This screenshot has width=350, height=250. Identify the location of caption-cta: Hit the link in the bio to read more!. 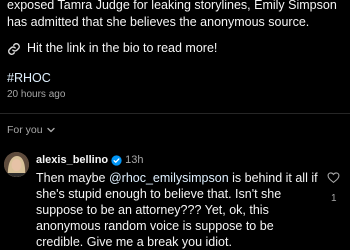
(112, 48).